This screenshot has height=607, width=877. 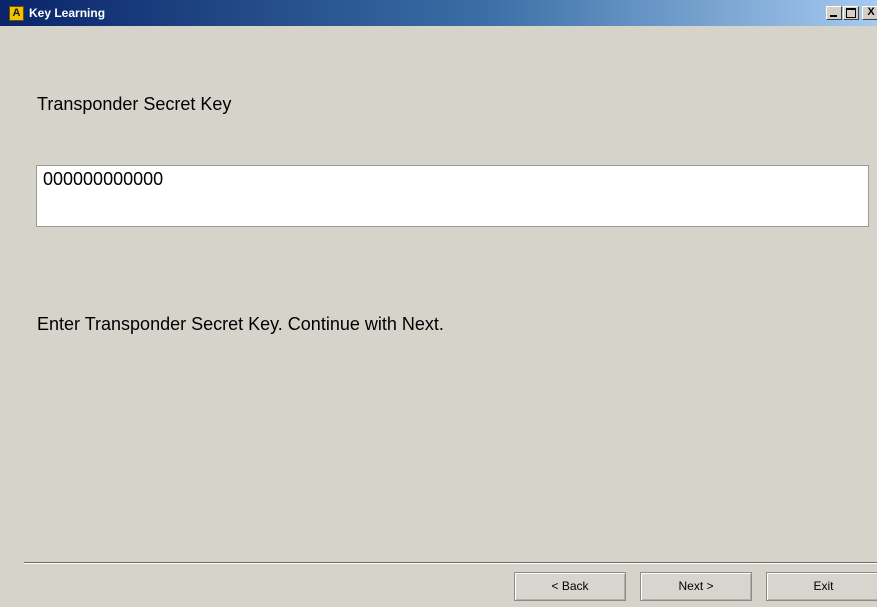 What do you see at coordinates (833, 16) in the screenshot?
I see `minimize-icon` at bounding box center [833, 16].